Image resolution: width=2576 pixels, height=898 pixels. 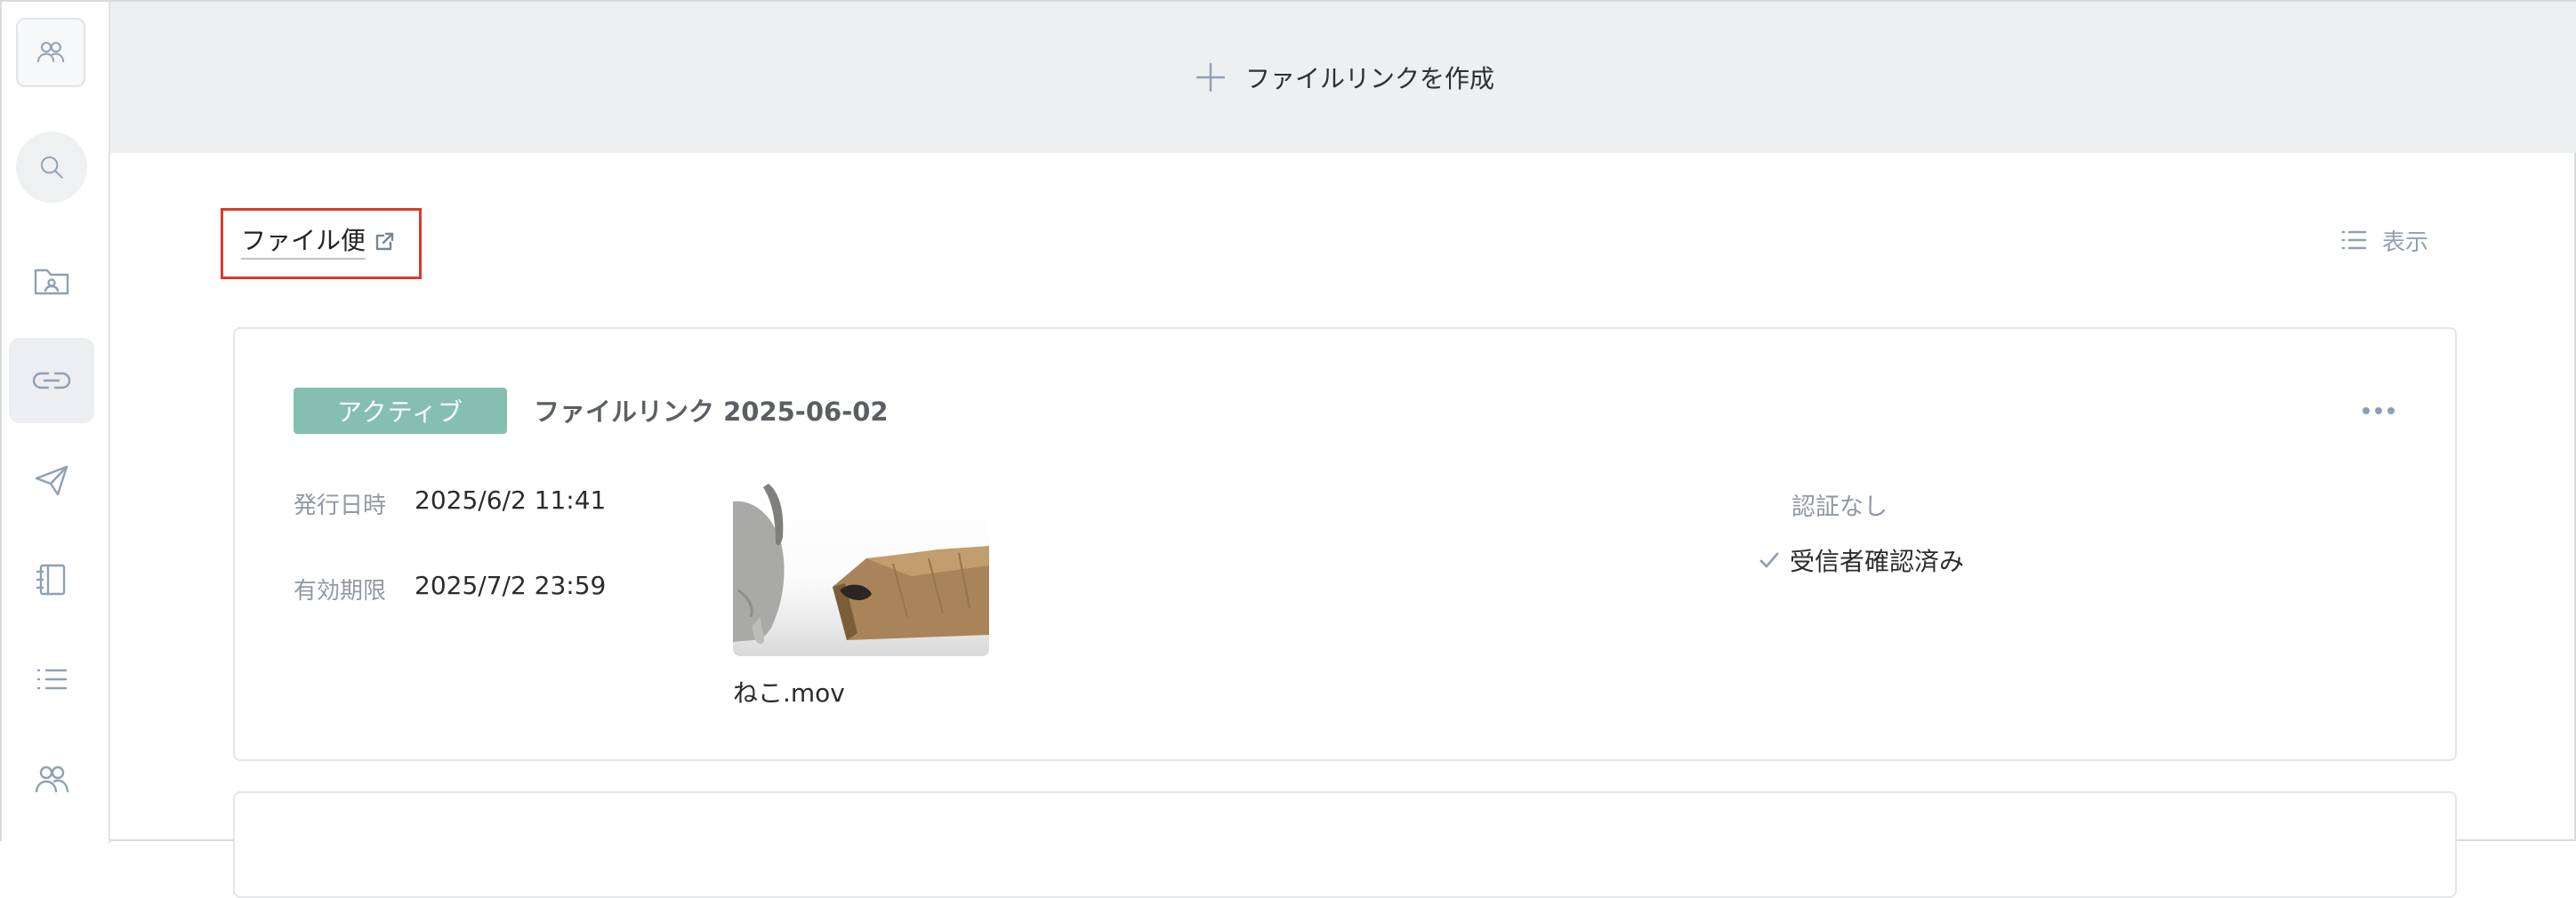 What do you see at coordinates (1210, 77) in the screenshot?
I see `plus-icon` at bounding box center [1210, 77].